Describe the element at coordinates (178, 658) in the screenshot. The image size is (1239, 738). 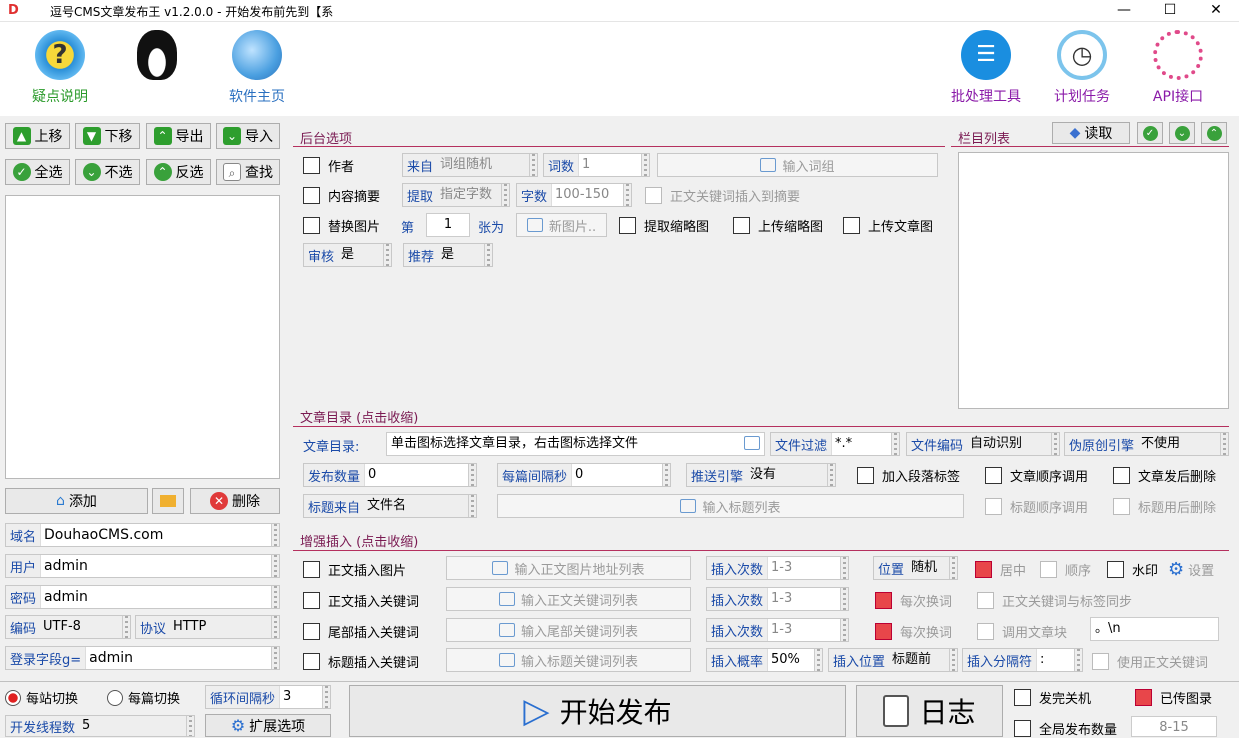
I see `login-value: admin` at that location.